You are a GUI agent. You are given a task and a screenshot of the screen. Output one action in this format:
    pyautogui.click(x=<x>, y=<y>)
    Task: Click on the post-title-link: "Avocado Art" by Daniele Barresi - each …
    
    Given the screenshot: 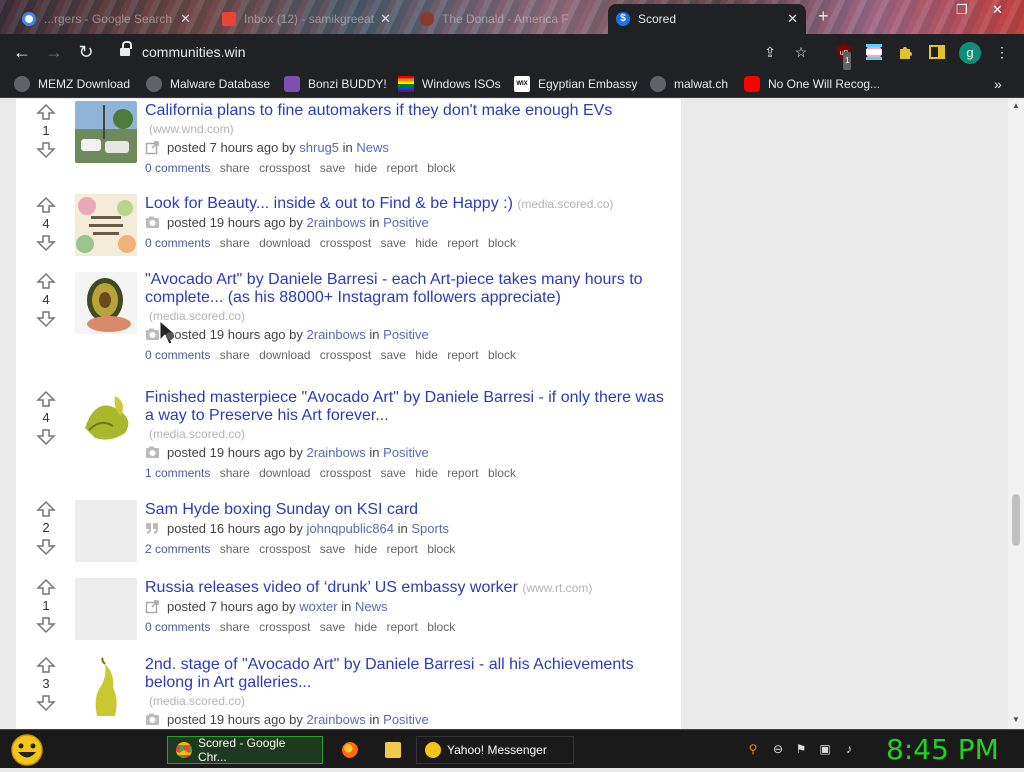 What is the action you would take?
    pyautogui.click(x=405, y=289)
    